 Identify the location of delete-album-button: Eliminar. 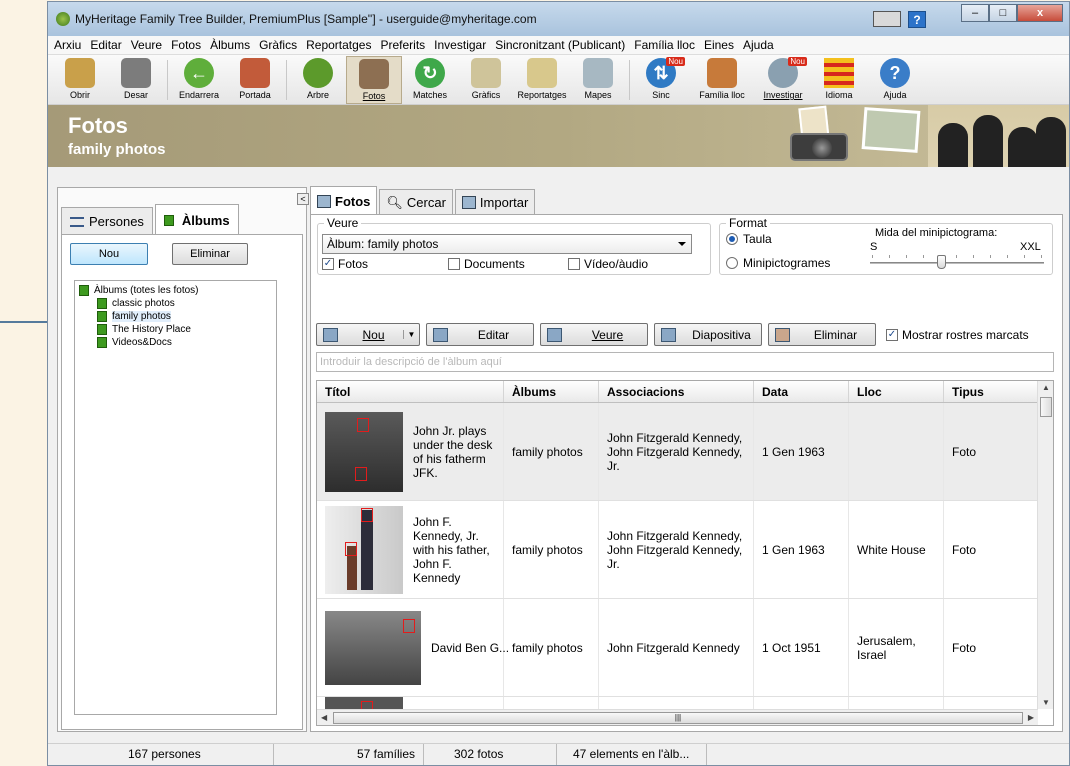
(210, 254).